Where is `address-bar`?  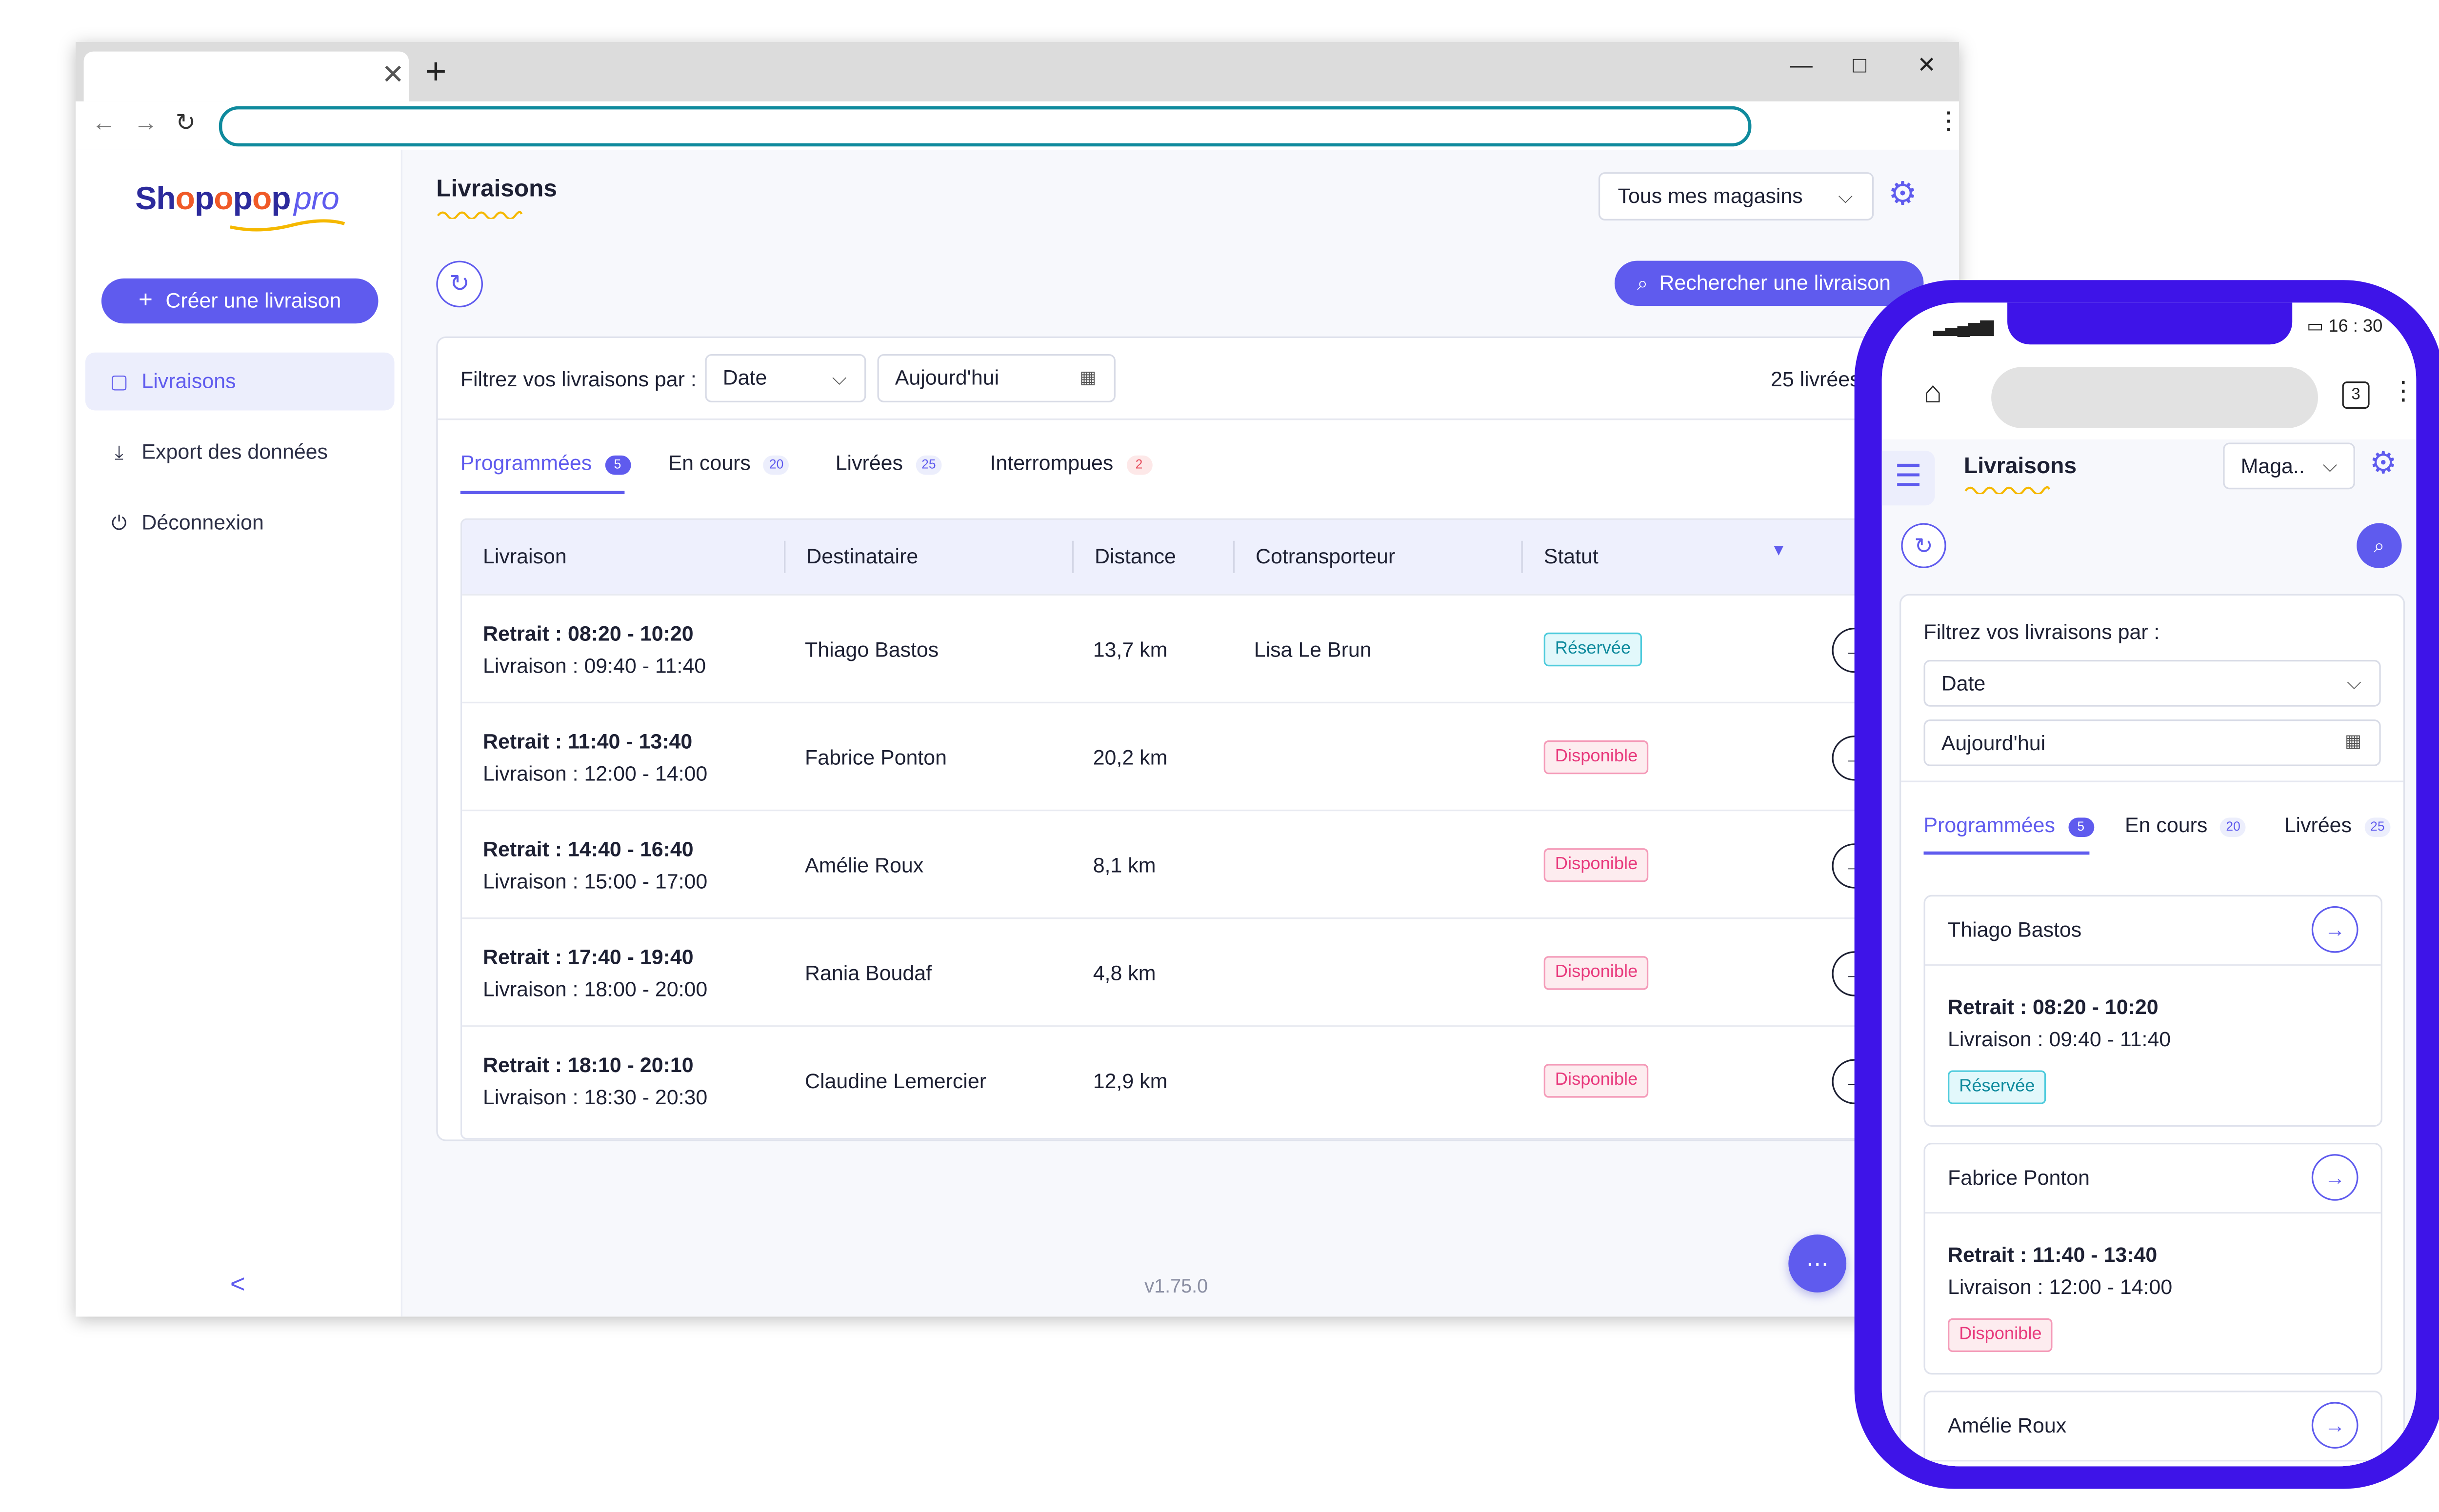
address-bar is located at coordinates (986, 126).